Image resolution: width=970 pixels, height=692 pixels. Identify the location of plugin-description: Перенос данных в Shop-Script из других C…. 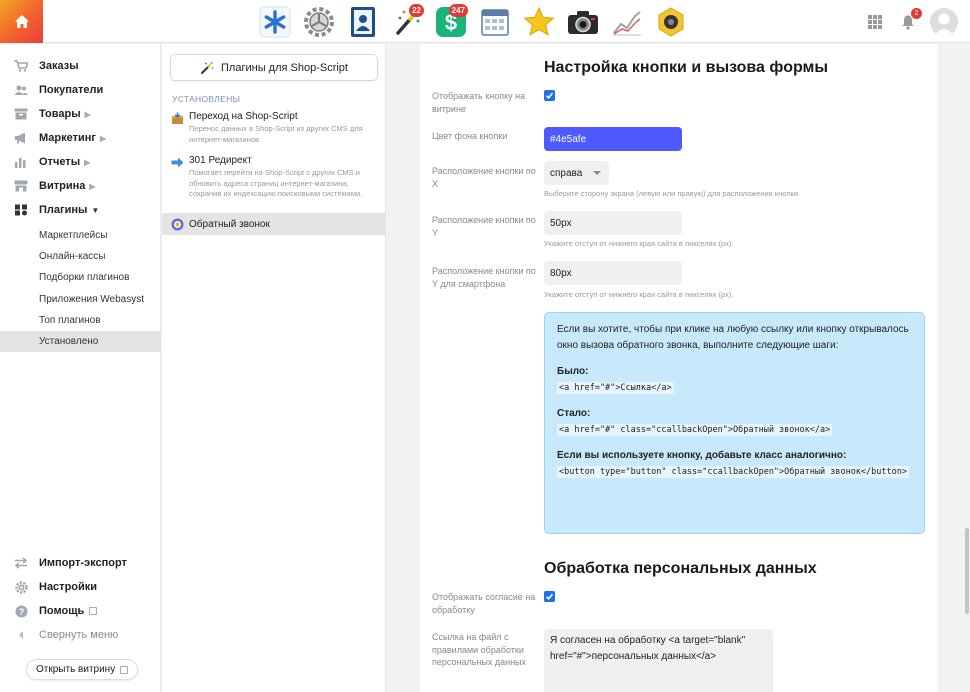
(276, 134).